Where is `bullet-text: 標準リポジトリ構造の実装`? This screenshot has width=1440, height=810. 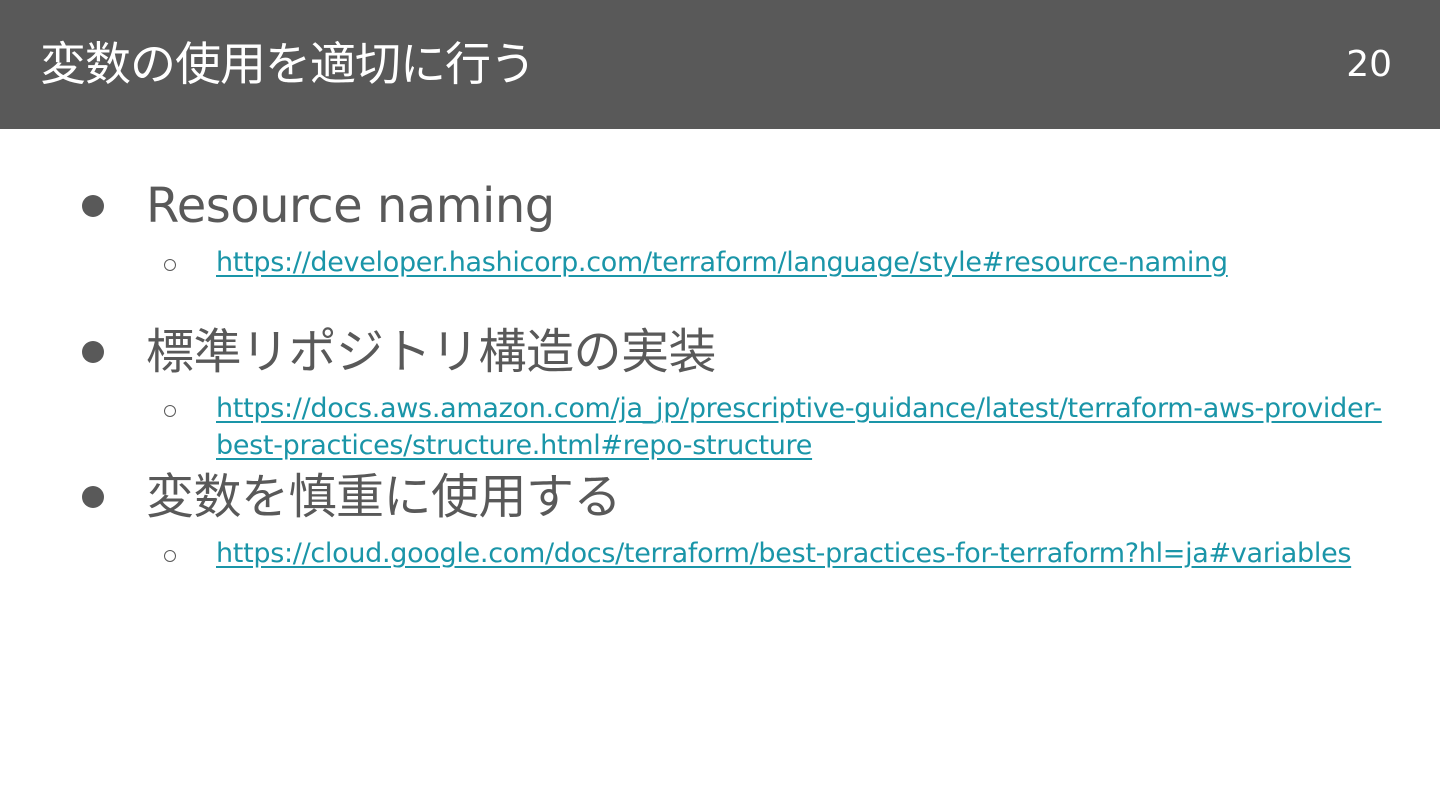
bullet-text: 標準リポジトリ構造の実装 is located at coordinates (431, 352).